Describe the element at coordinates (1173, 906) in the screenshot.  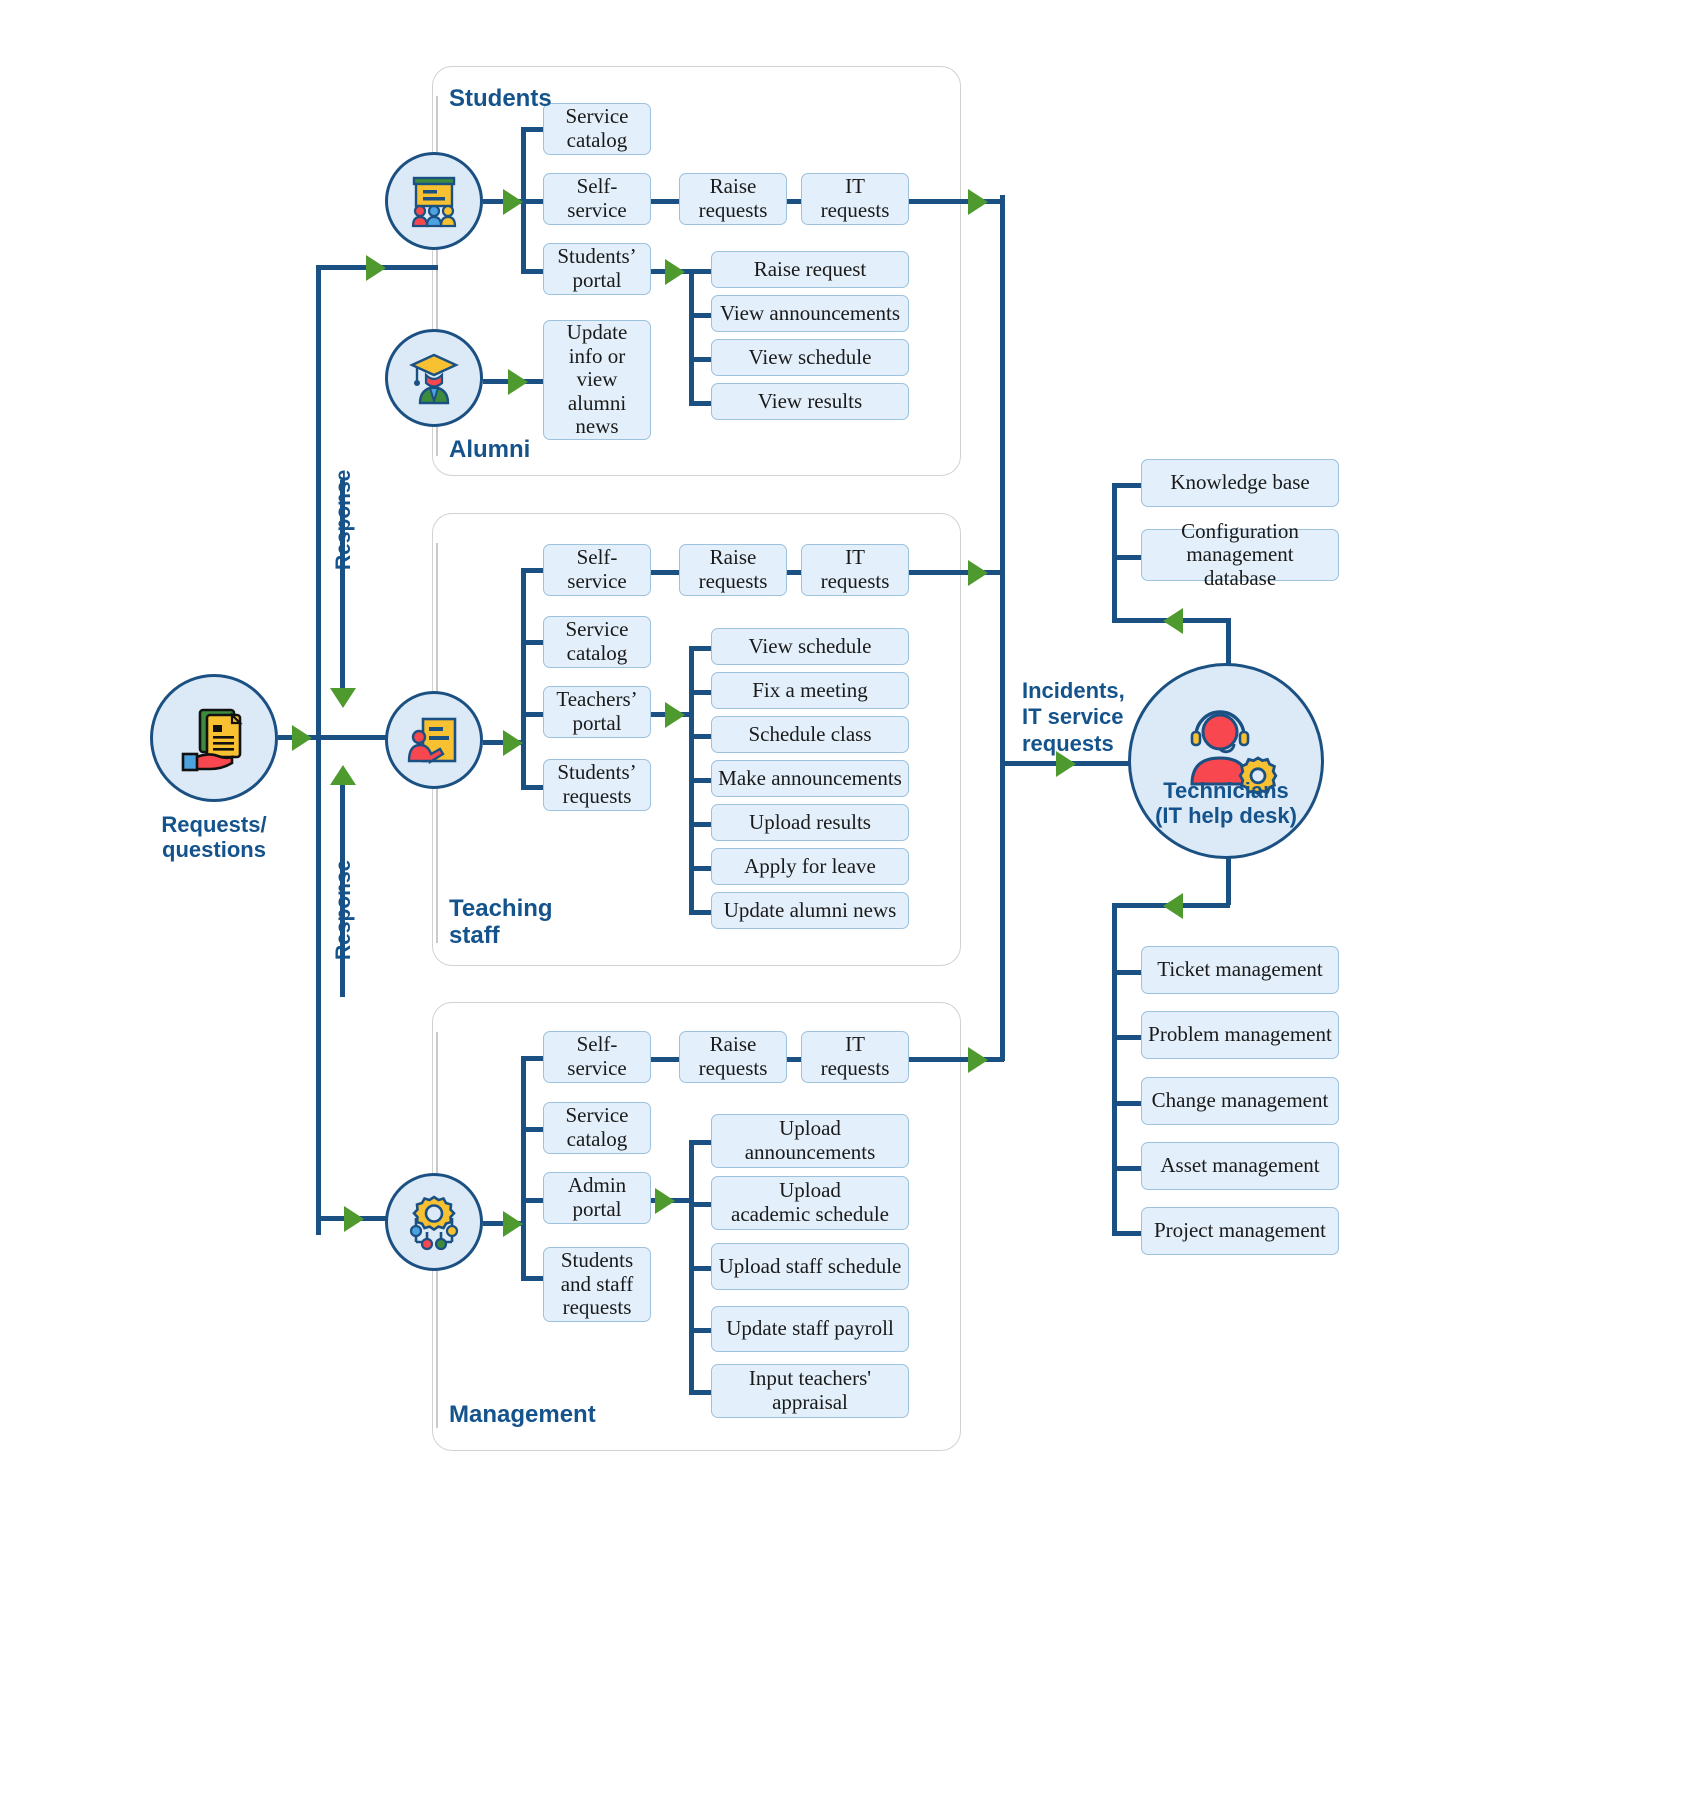
I see `arrow-tech-down-left` at that location.